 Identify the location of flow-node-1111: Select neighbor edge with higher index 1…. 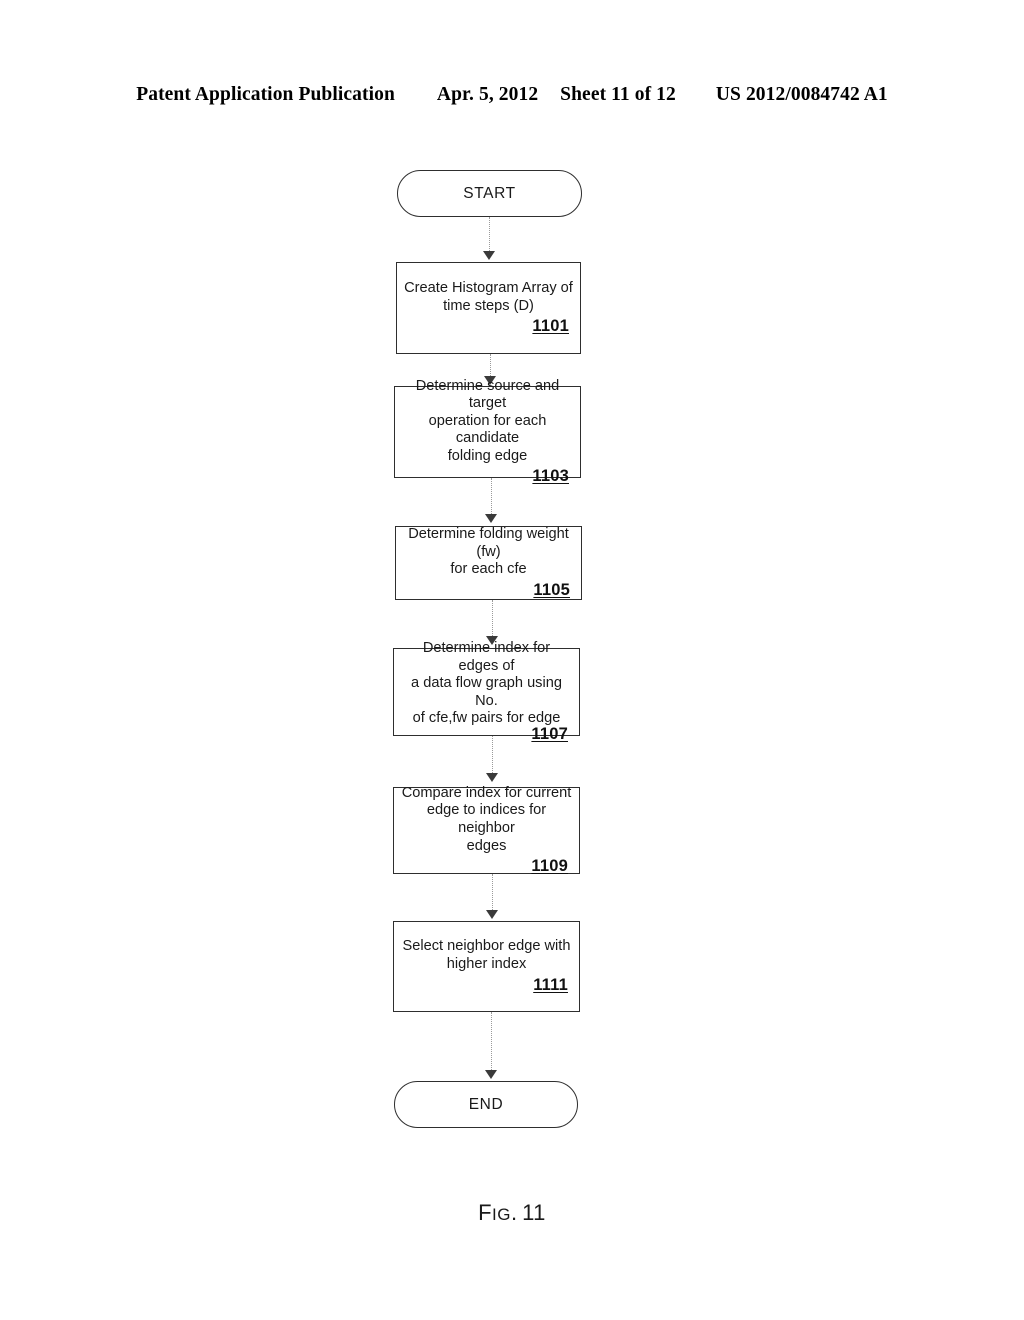
(486, 966).